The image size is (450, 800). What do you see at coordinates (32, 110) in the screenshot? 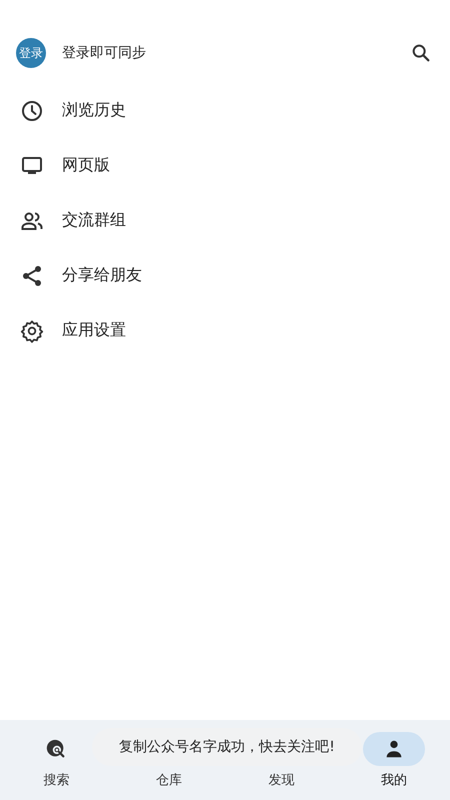
I see `clock-icon` at bounding box center [32, 110].